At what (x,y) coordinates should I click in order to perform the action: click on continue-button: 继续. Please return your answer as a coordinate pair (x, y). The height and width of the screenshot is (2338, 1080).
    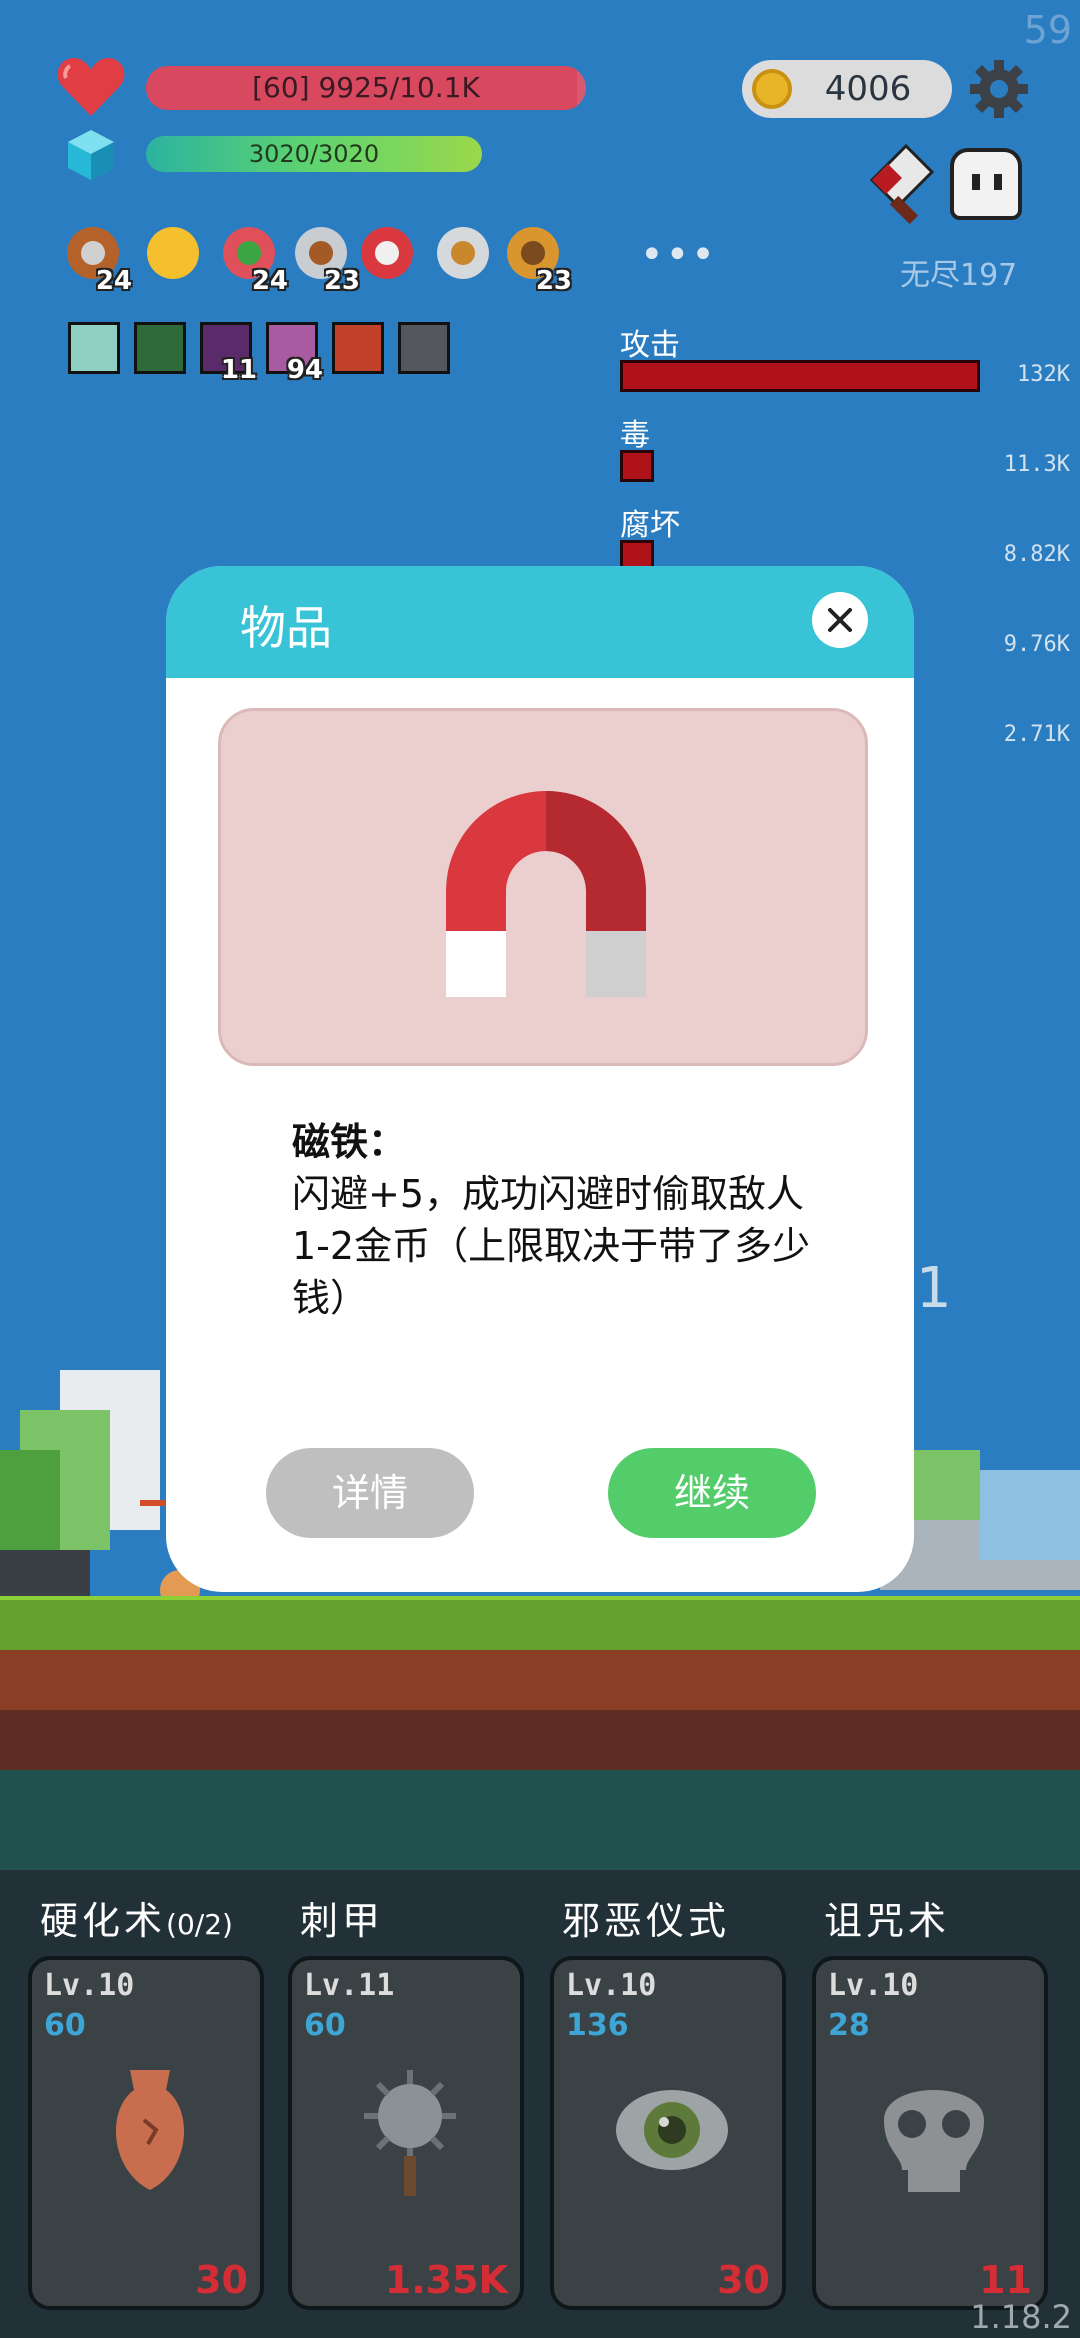
    Looking at the image, I should click on (712, 1493).